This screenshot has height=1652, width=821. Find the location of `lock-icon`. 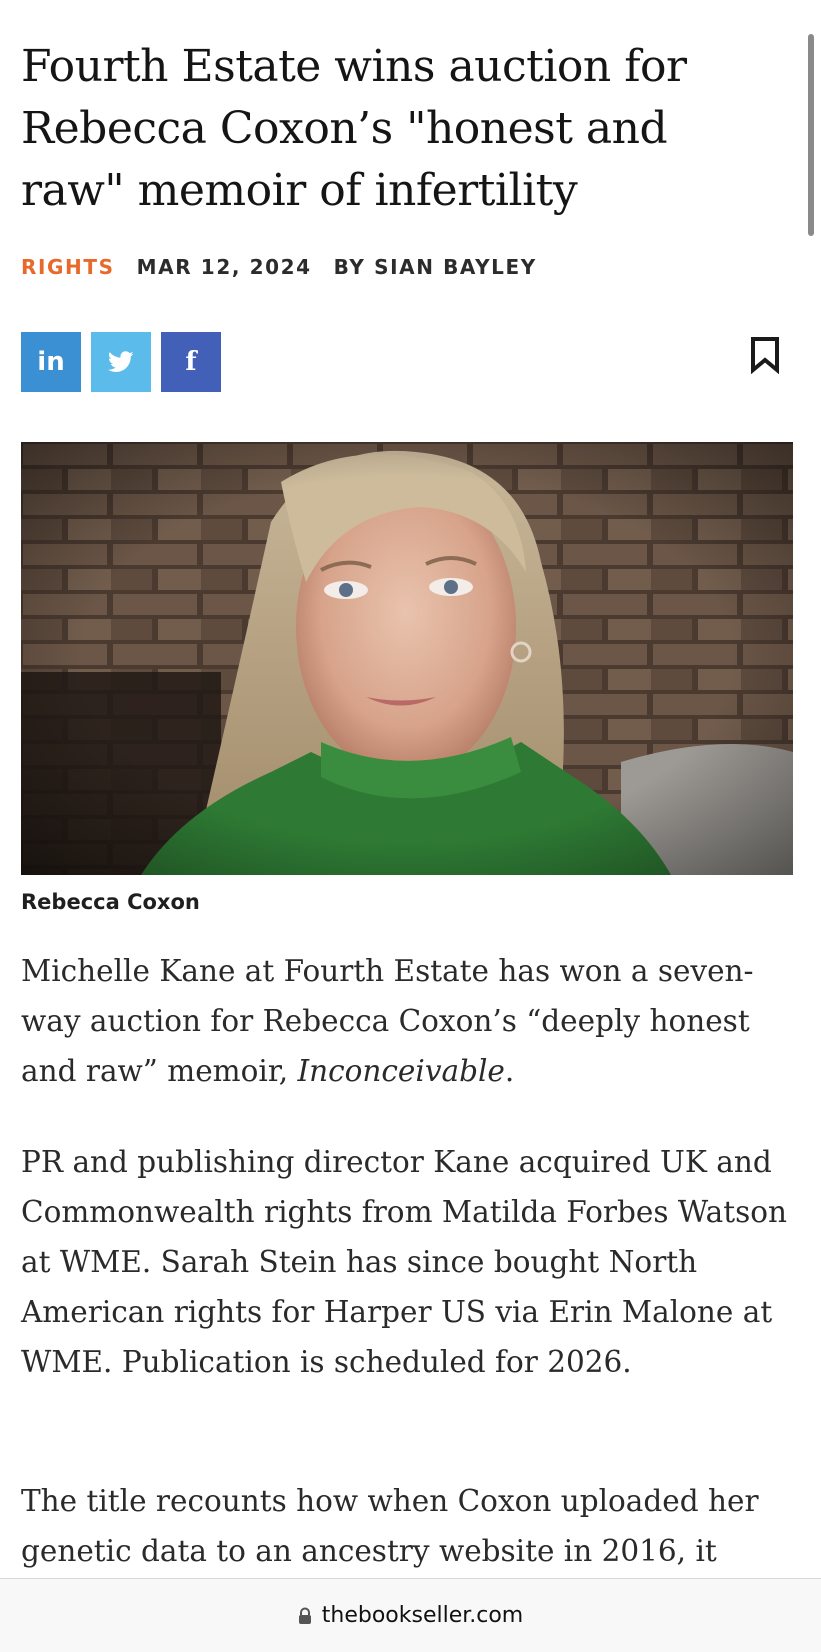

lock-icon is located at coordinates (304, 1615).